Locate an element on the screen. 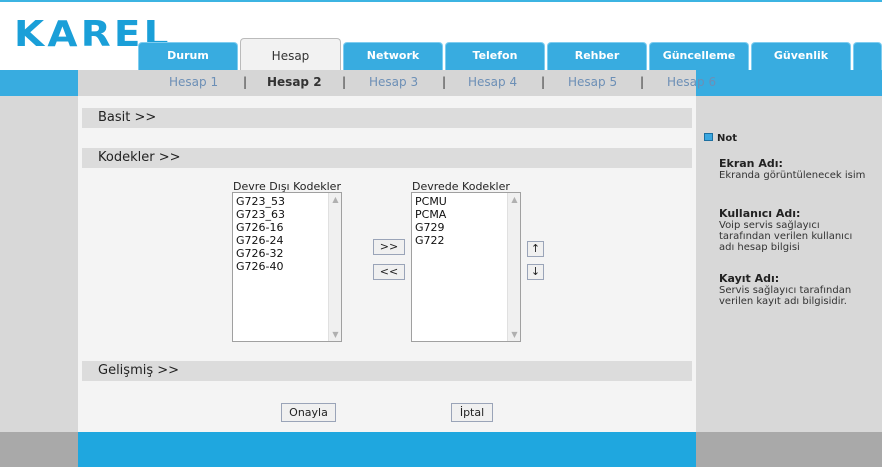 This screenshot has width=882, height=467. list-item: G729 is located at coordinates (460, 227).